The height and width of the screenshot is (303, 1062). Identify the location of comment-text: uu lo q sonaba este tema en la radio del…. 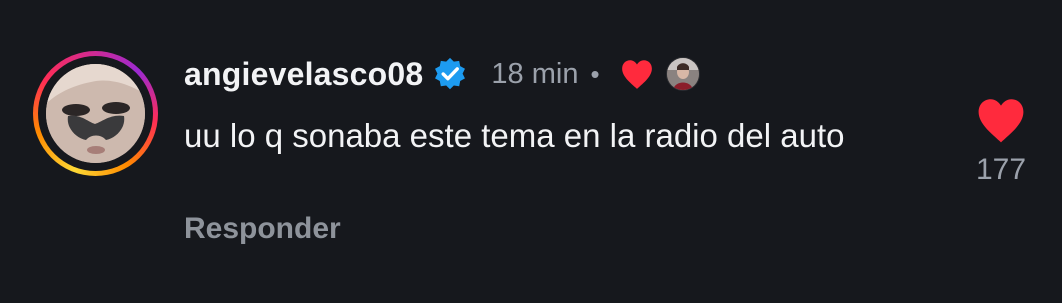
(514, 135).